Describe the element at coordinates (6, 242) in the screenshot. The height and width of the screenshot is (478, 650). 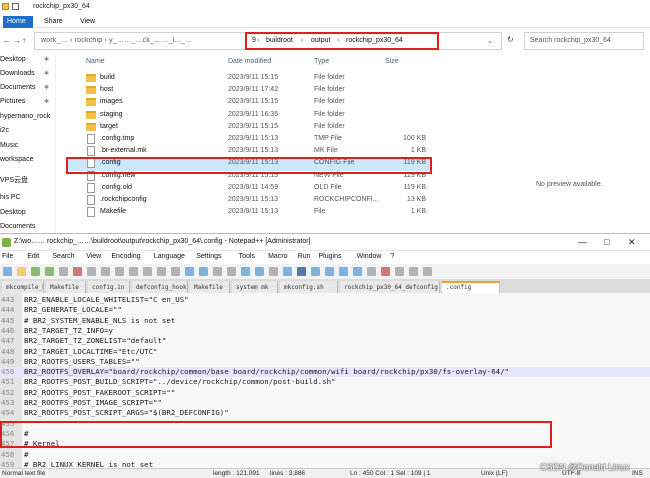
I see `notepadpp-icon` at that location.